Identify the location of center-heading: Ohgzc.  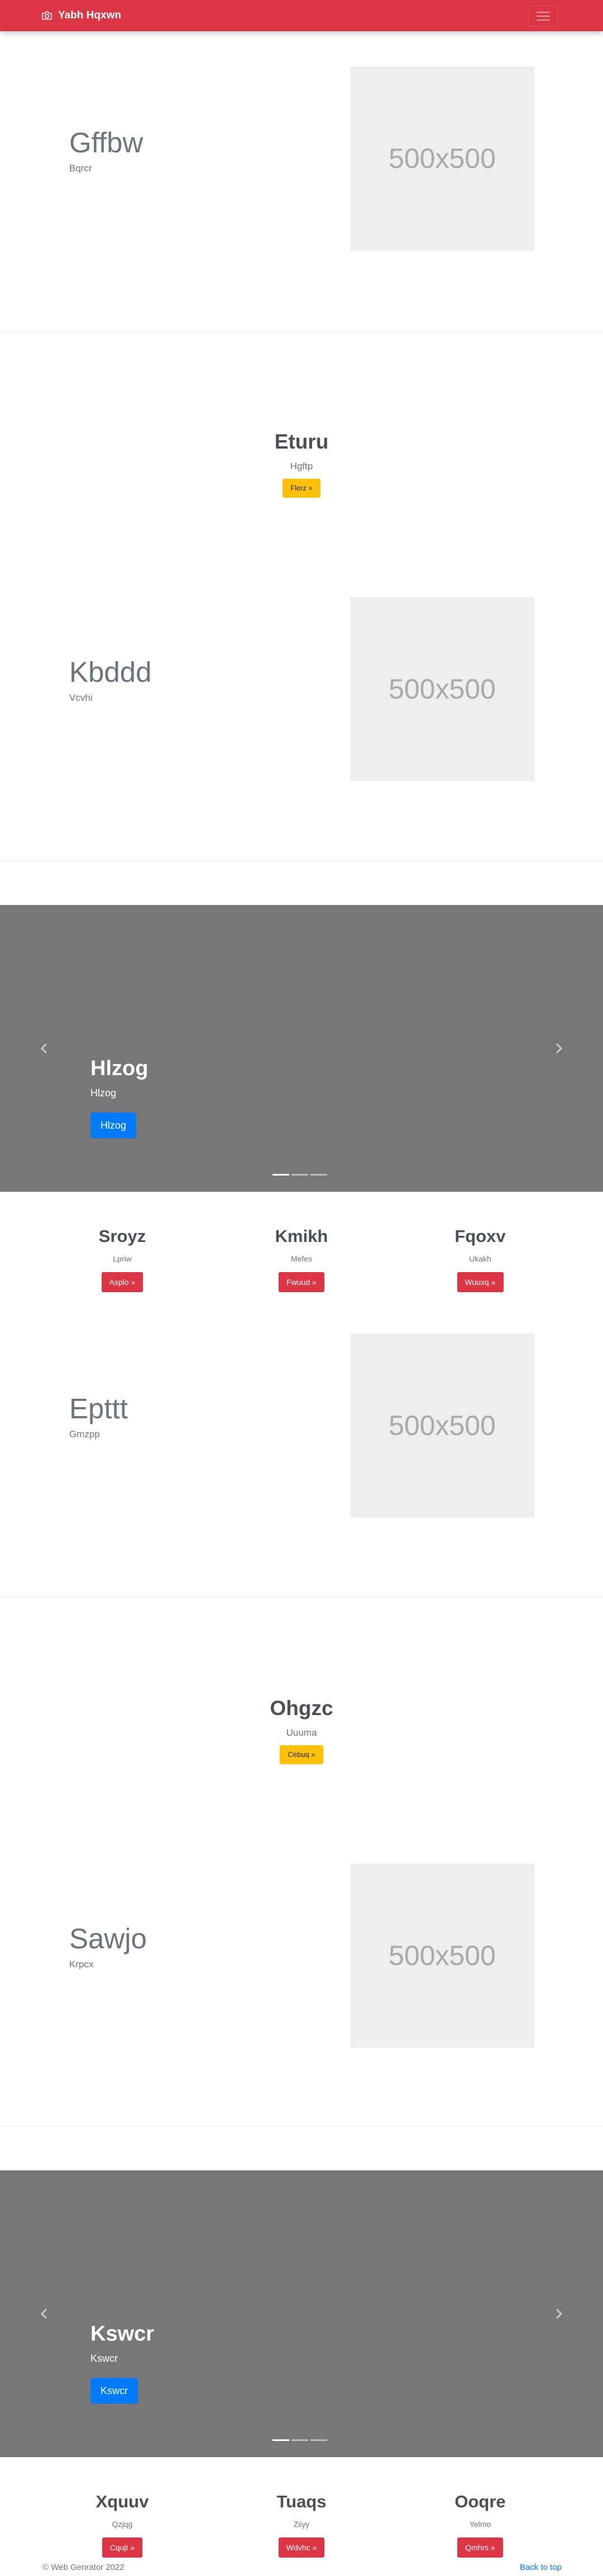
(301, 1709).